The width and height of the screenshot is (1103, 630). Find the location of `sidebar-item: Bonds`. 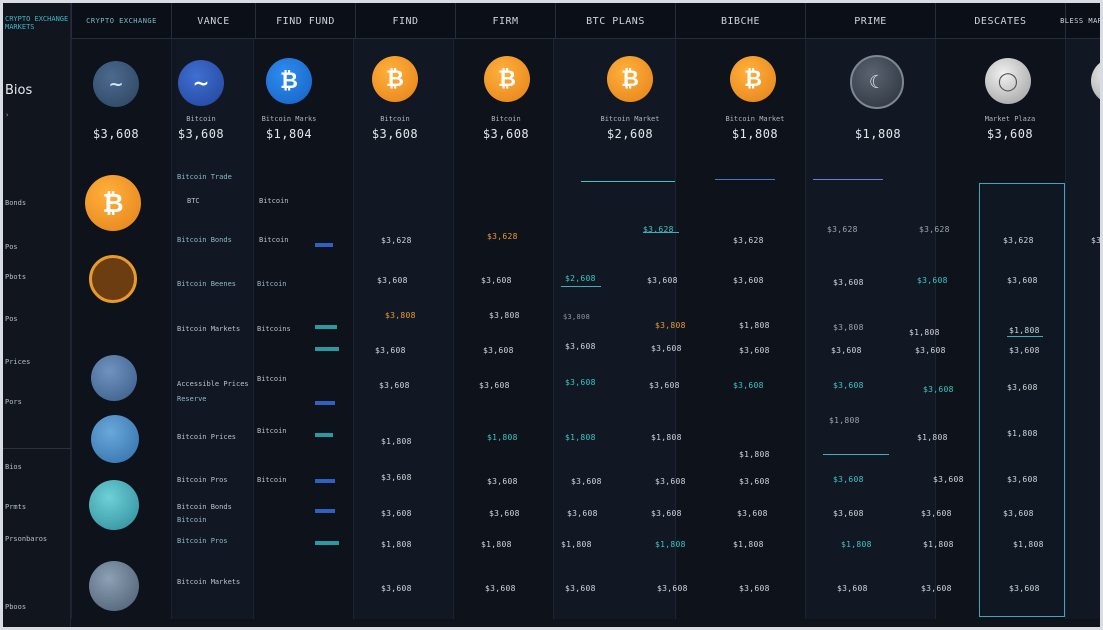

sidebar-item: Bonds is located at coordinates (15, 203).